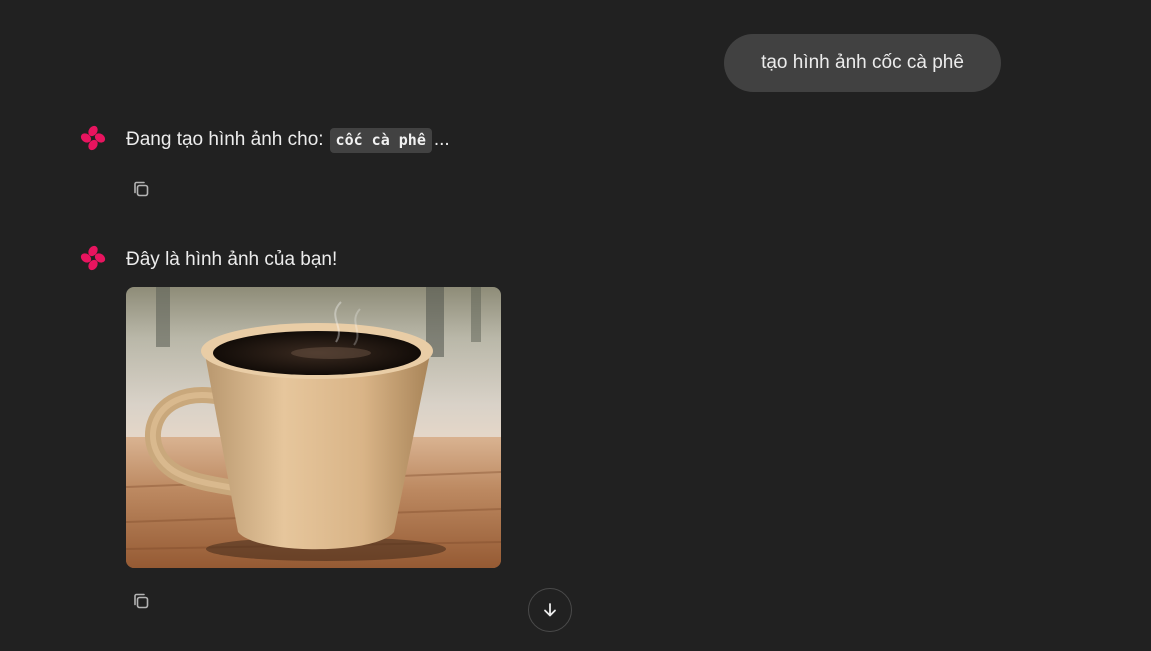 The image size is (1151, 651). I want to click on scroll-to-bottom-button, so click(550, 610).